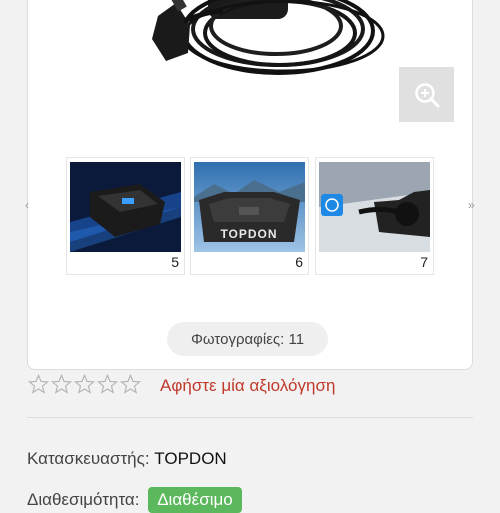  I want to click on divider, so click(250, 417).